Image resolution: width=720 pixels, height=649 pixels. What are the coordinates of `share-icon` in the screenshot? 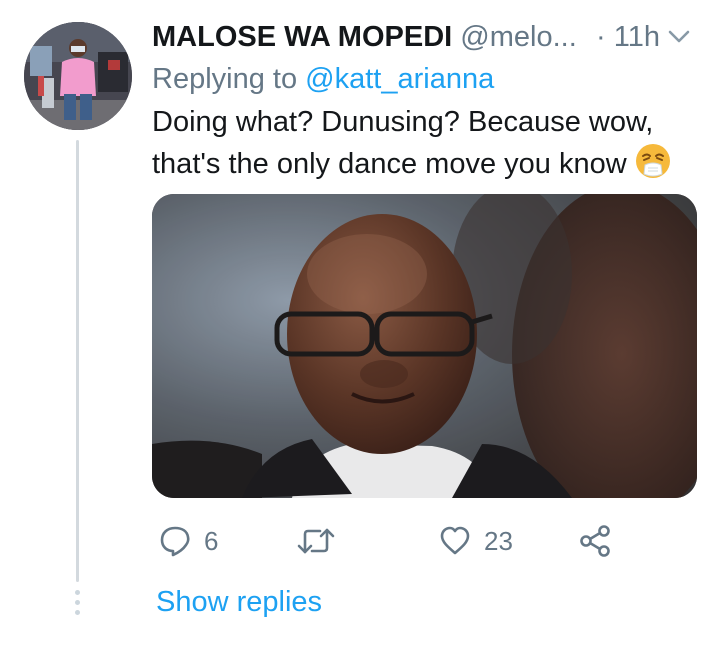 It's located at (595, 541).